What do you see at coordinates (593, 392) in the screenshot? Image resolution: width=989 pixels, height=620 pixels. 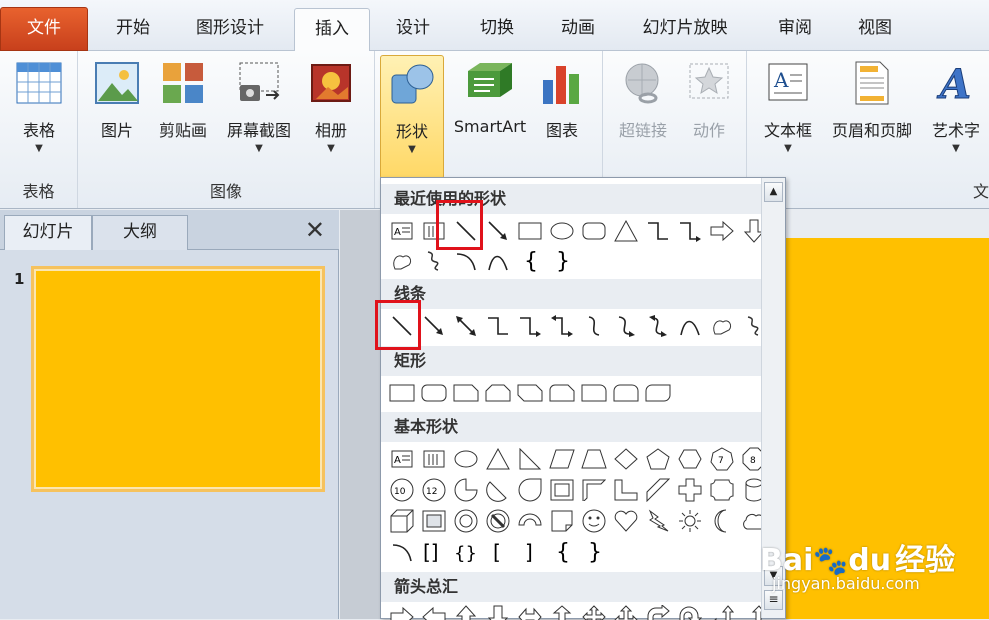 I see `round-corner-rectangle-shape-icon` at bounding box center [593, 392].